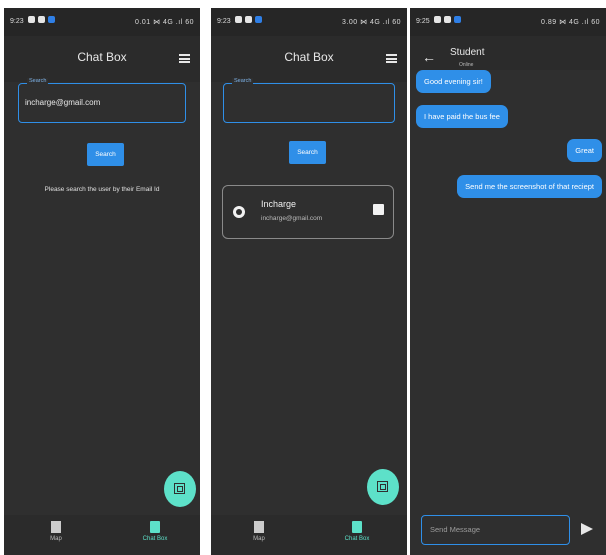  I want to click on search-input-value: incharge@gmail.com, so click(62, 102).